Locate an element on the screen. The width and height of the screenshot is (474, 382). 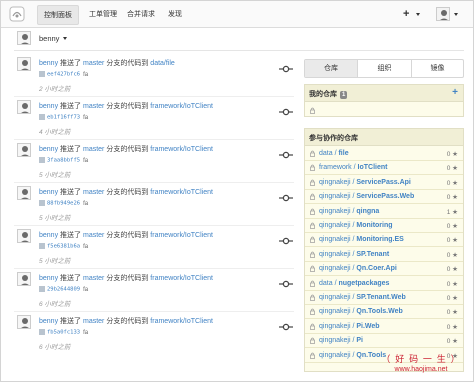
repo-list-item: data / file 0 ★ is located at coordinates (384, 154).